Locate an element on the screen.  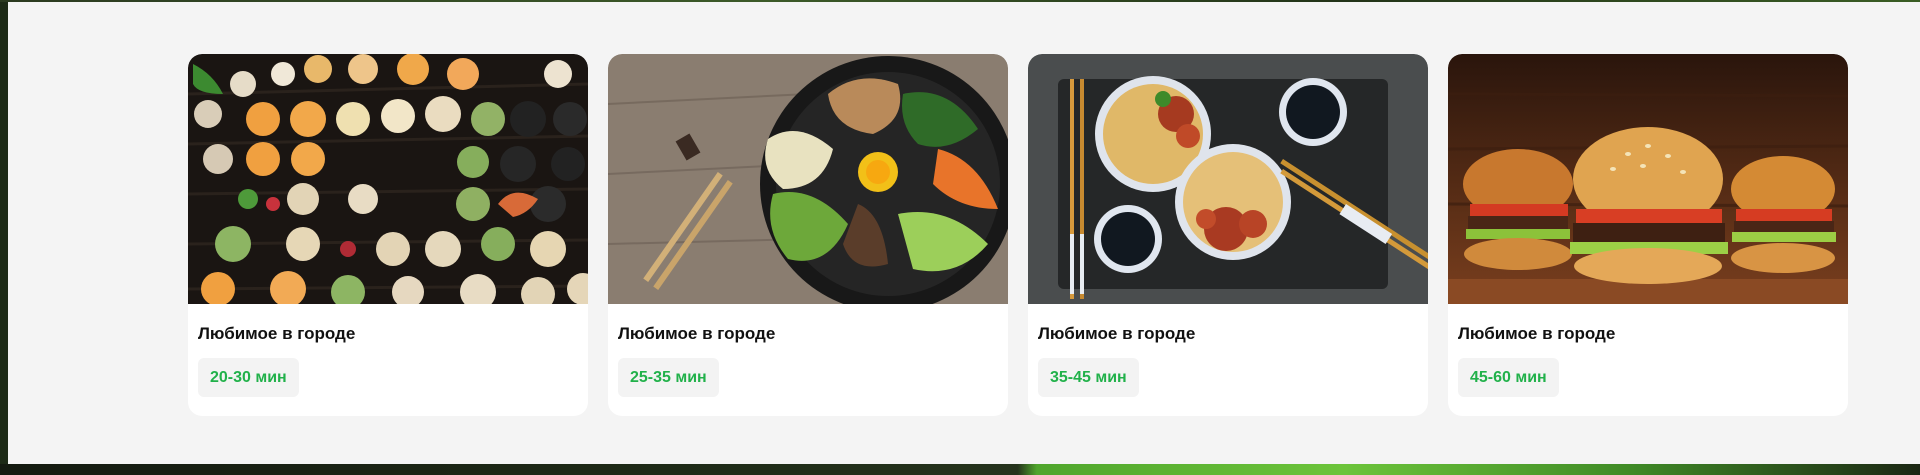
background-photo-bottom is located at coordinates (960, 469).